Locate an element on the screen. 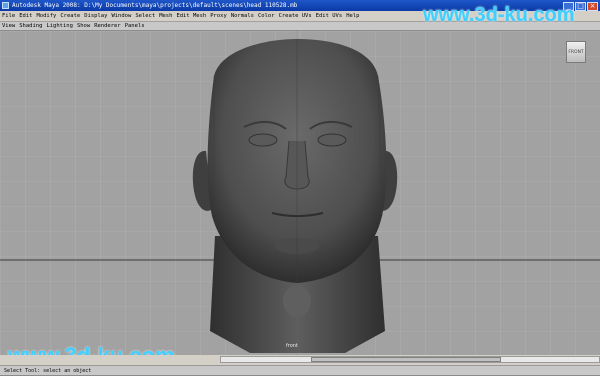 The width and height of the screenshot is (600, 376). menu-help: Help is located at coordinates (352, 16).